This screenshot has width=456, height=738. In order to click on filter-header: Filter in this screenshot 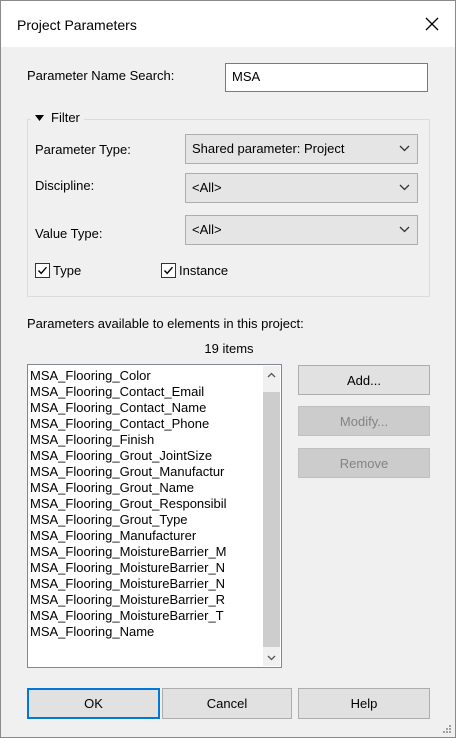, I will do `click(57, 117)`.